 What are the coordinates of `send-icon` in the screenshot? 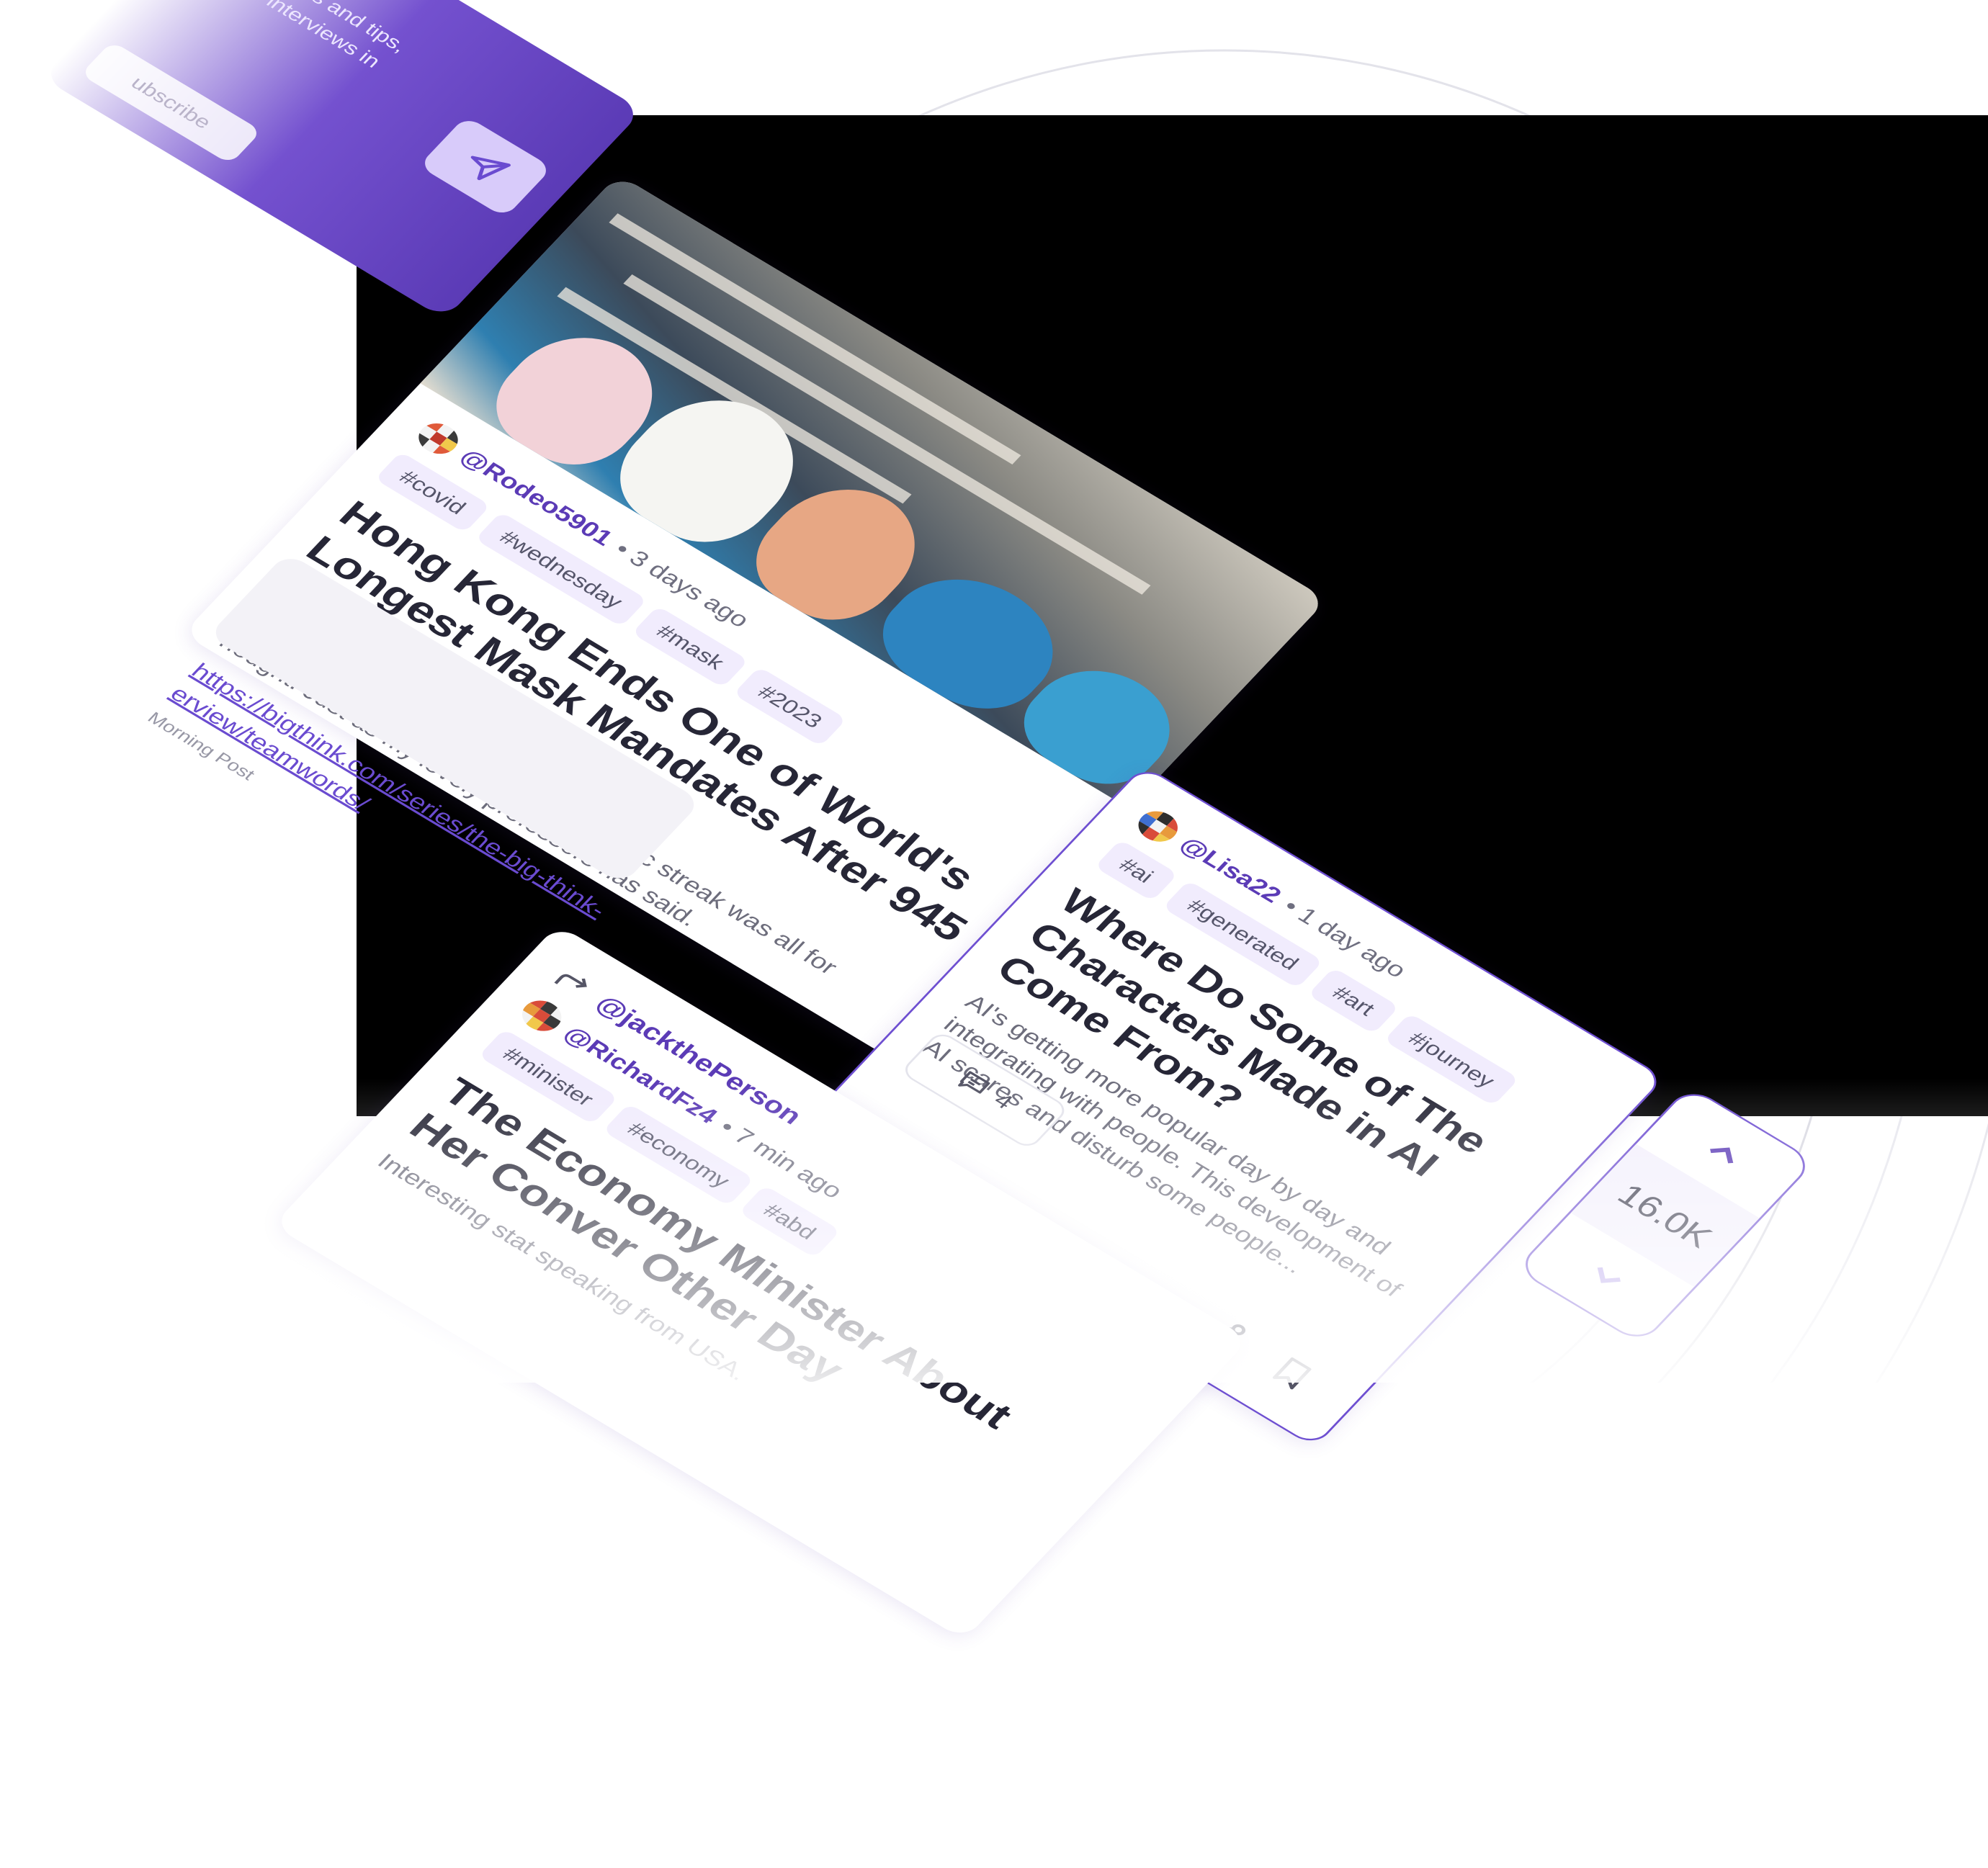 It's located at (490, 168).